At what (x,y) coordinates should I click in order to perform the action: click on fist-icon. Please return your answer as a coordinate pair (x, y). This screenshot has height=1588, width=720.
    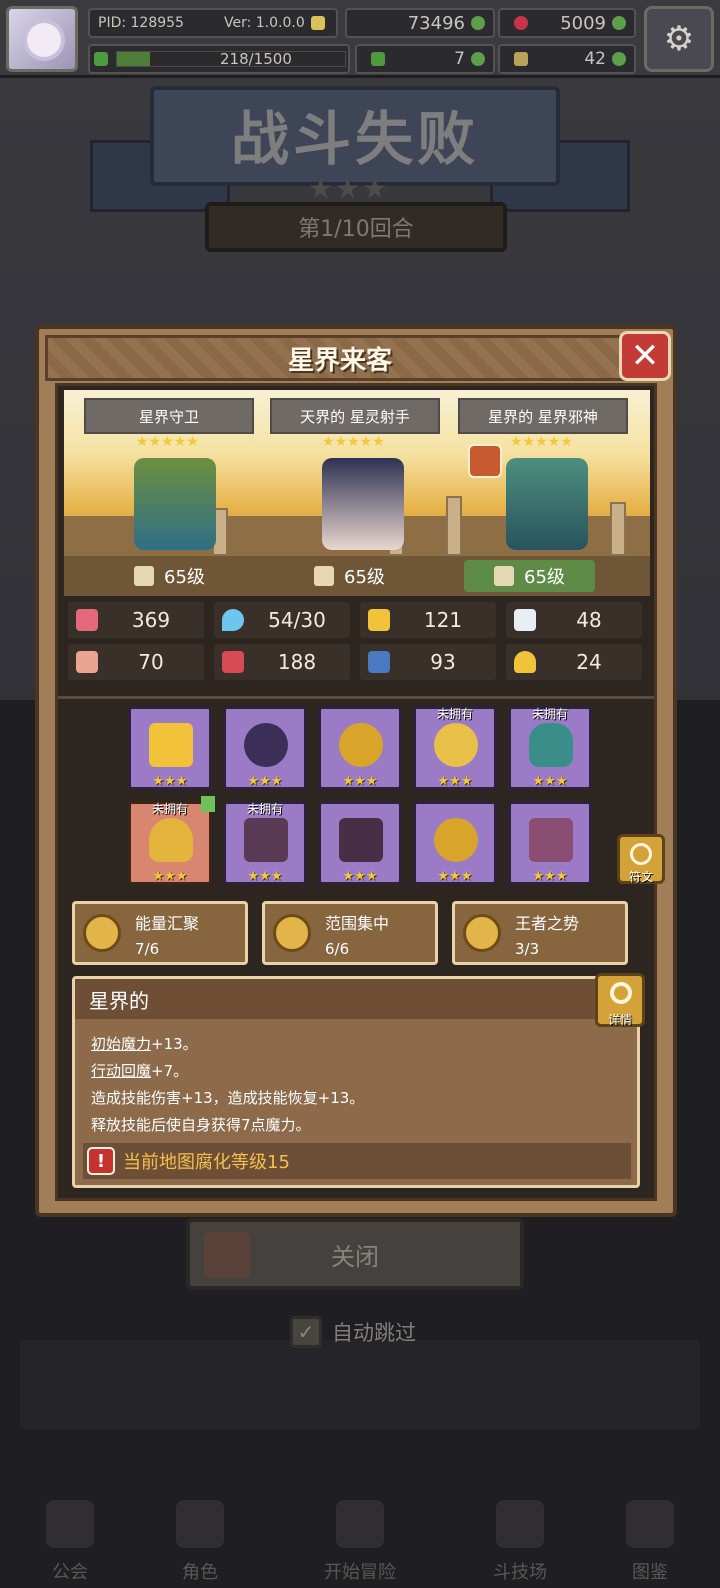
    Looking at the image, I should click on (87, 662).